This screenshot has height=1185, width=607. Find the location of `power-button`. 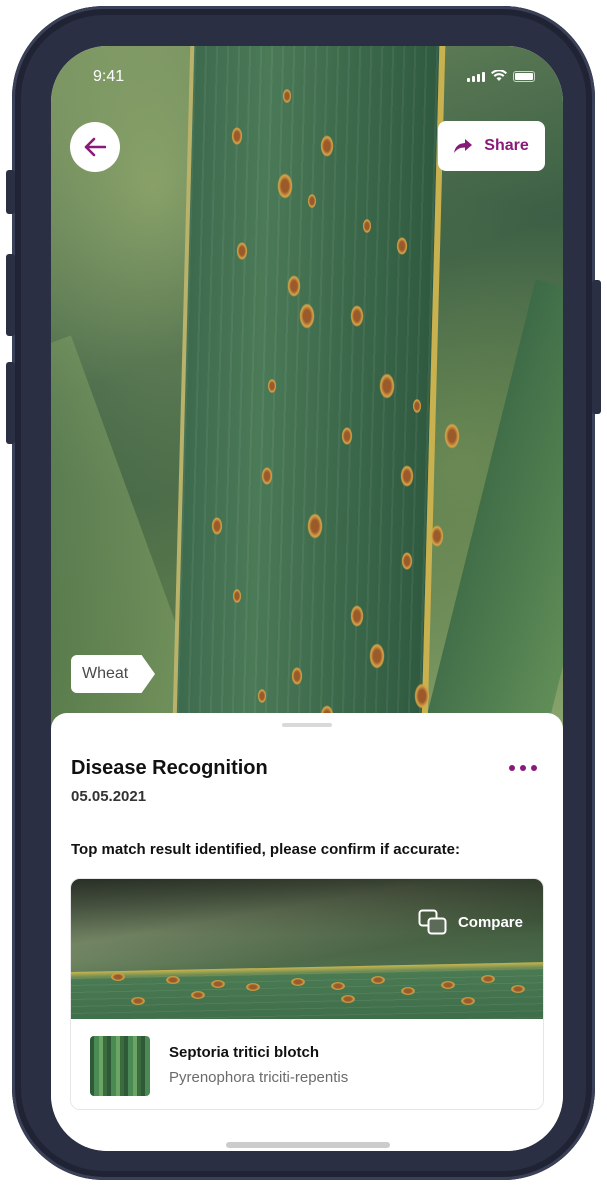

power-button is located at coordinates (596, 347).